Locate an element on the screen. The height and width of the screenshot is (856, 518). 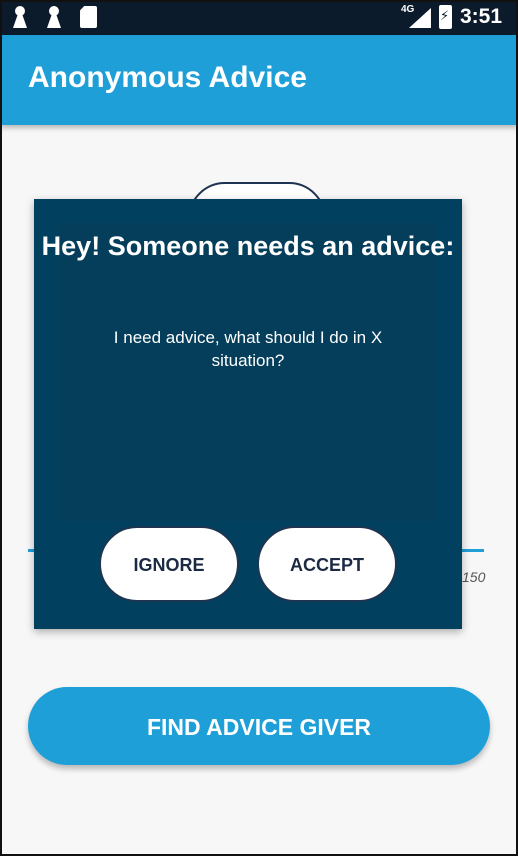
battery-charging-icon is located at coordinates (445, 17).